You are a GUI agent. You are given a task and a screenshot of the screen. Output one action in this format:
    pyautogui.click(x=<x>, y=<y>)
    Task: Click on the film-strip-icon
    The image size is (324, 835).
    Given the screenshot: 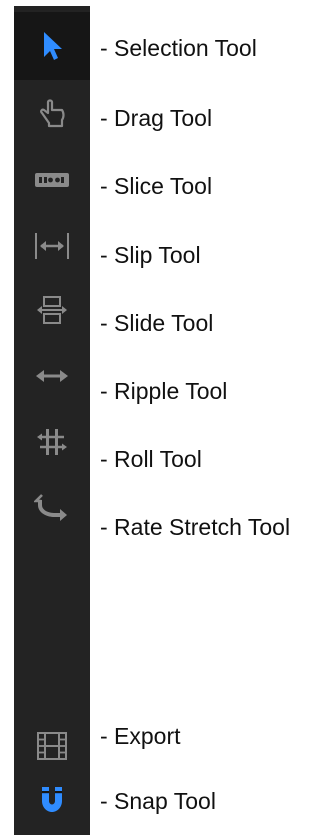 What is the action you would take?
    pyautogui.click(x=52, y=746)
    